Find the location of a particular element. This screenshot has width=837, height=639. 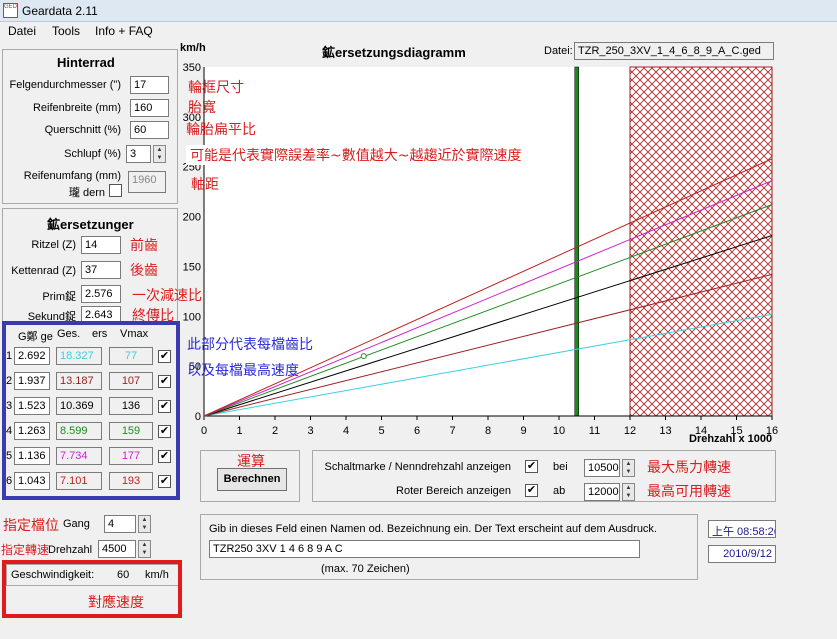

x-tick-label: 8 is located at coordinates (488, 431).